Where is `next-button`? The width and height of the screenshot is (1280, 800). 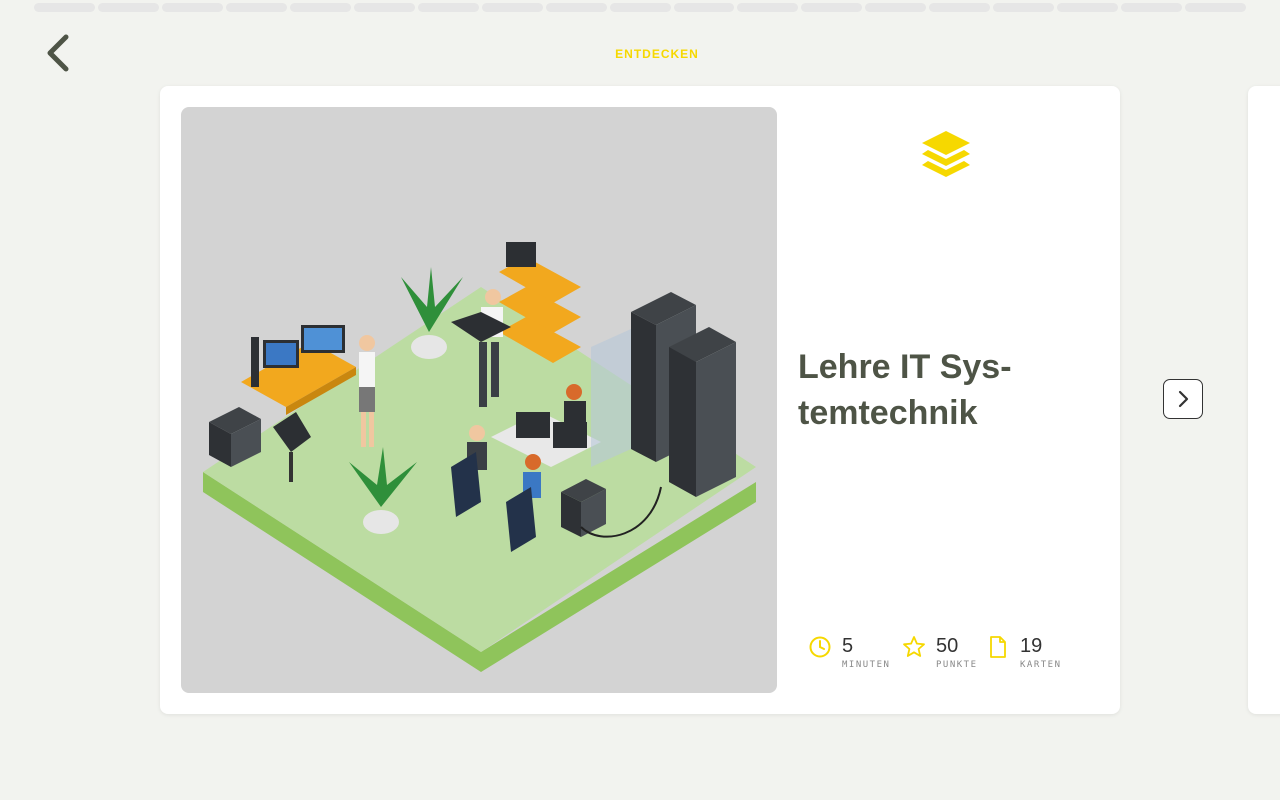
next-button is located at coordinates (1183, 399).